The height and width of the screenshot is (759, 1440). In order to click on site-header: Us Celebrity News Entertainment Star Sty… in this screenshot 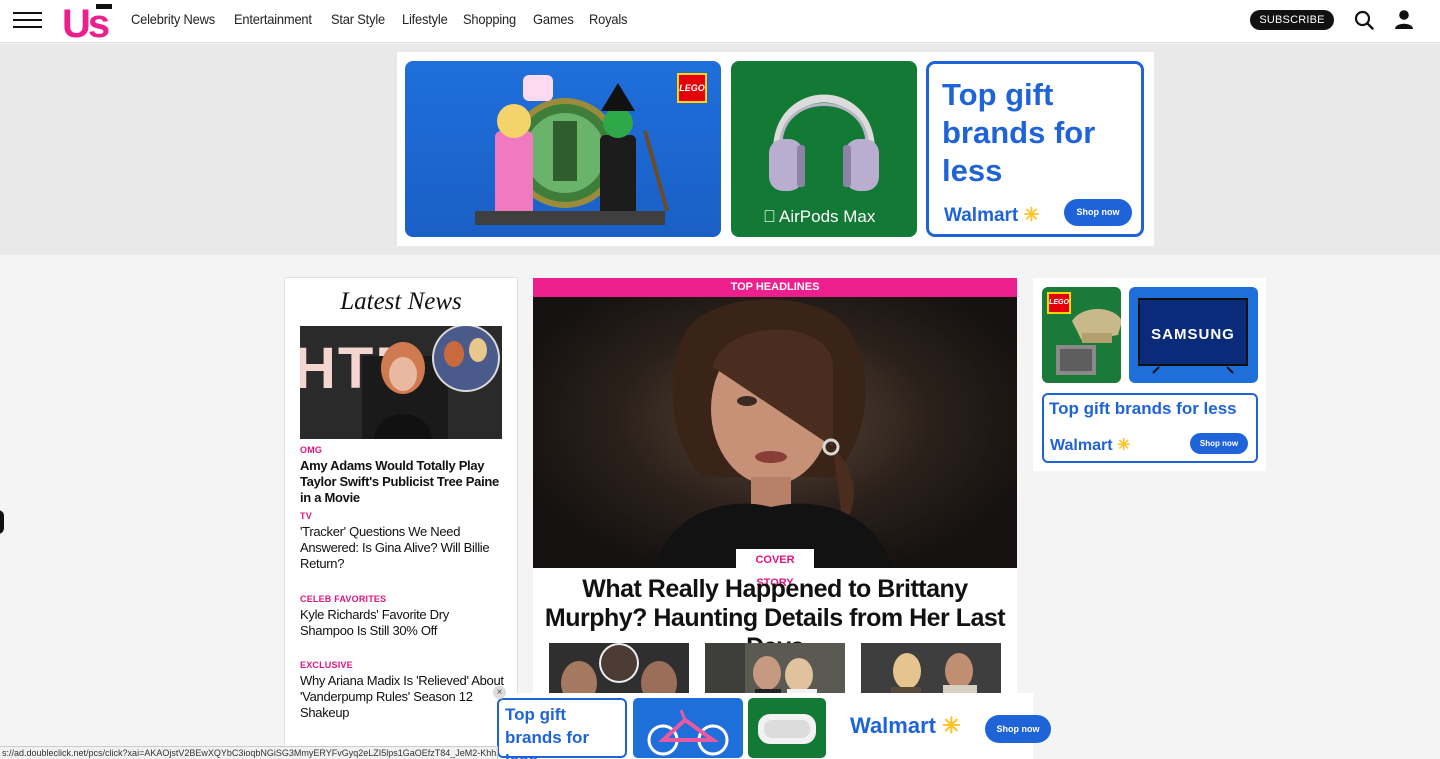, I will do `click(720, 21)`.